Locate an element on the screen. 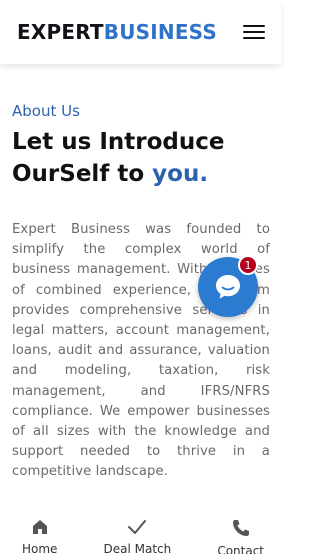 The width and height of the screenshot is (320, 554). nav-item-contact: Contact is located at coordinates (240, 531).